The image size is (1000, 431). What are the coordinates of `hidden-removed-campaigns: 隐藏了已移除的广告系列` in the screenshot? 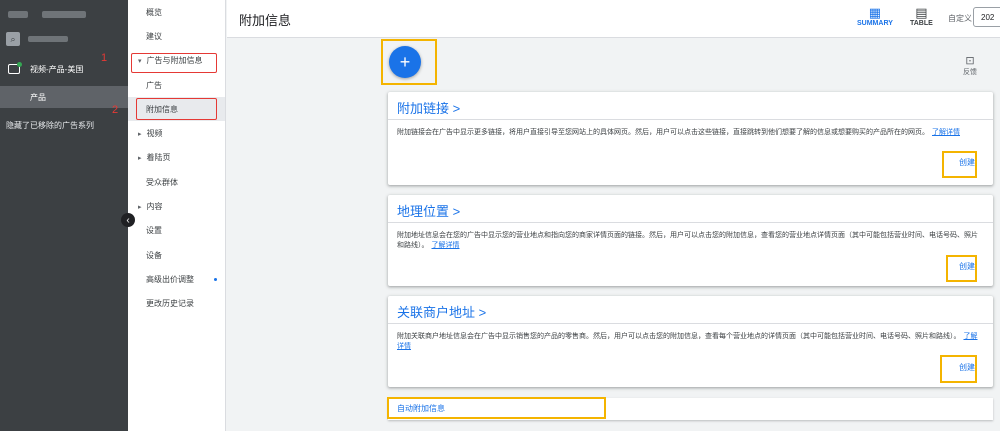 It's located at (64, 125).